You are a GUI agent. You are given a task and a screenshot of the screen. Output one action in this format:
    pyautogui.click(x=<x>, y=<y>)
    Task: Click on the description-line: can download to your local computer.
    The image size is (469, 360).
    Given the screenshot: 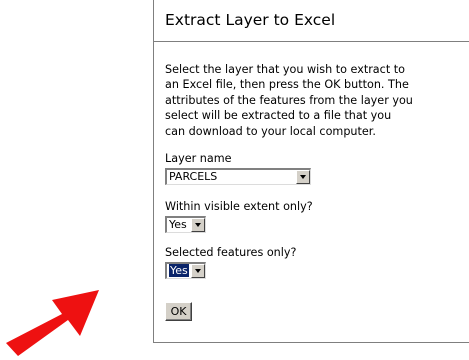 What is the action you would take?
    pyautogui.click(x=270, y=131)
    